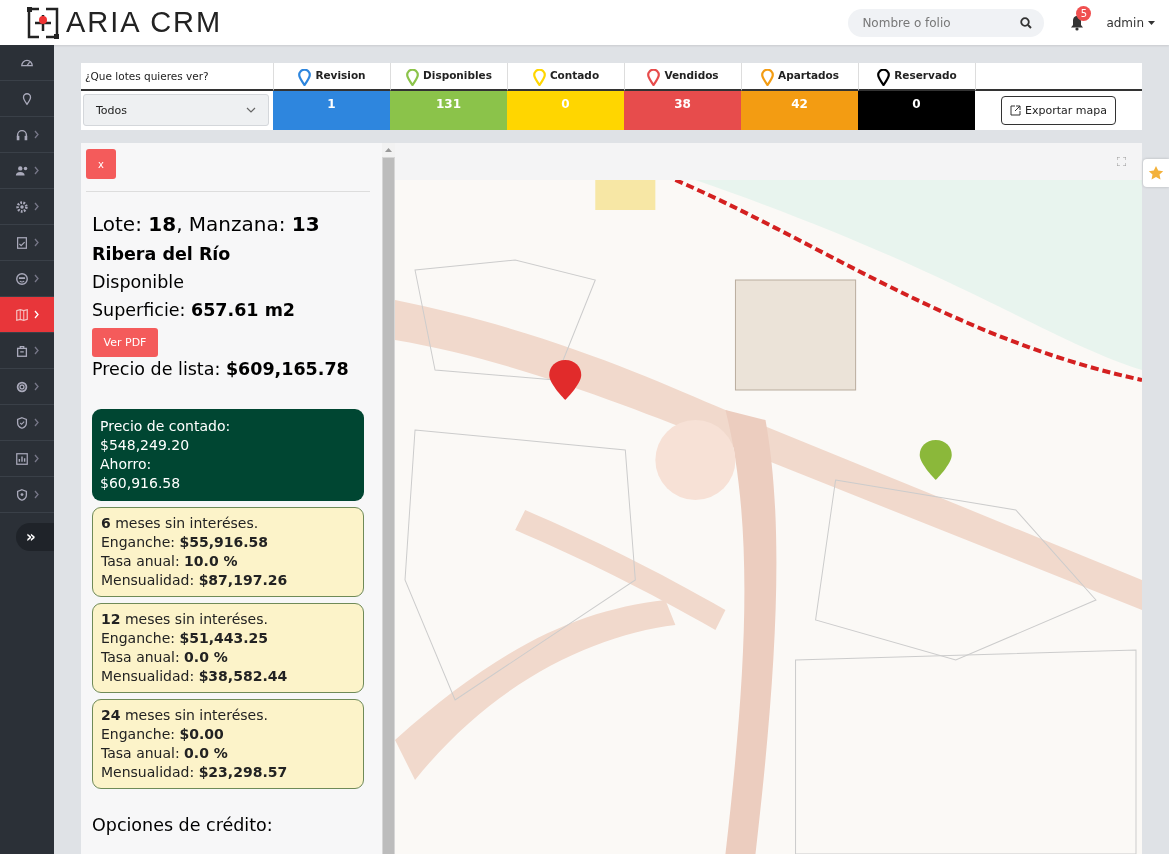  Describe the element at coordinates (388, 498) in the screenshot. I see `scrollbar` at that location.